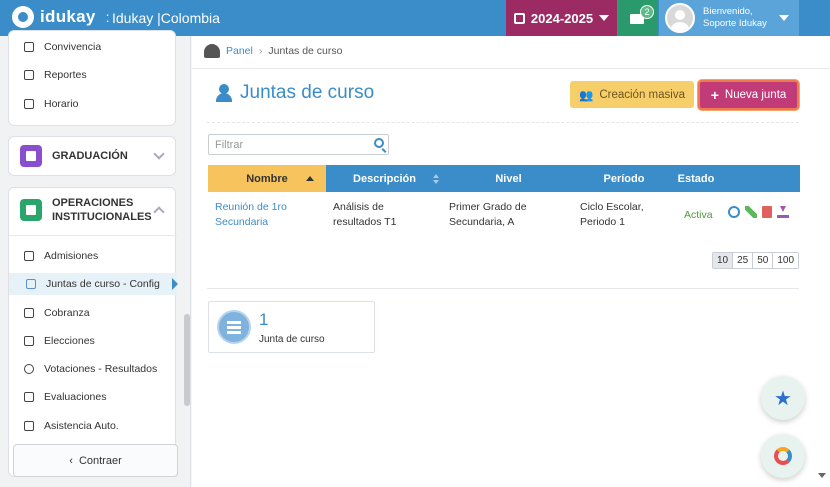  Describe the element at coordinates (305, 51) in the screenshot. I see `breadcrumb-current: Juntas de curso` at that location.